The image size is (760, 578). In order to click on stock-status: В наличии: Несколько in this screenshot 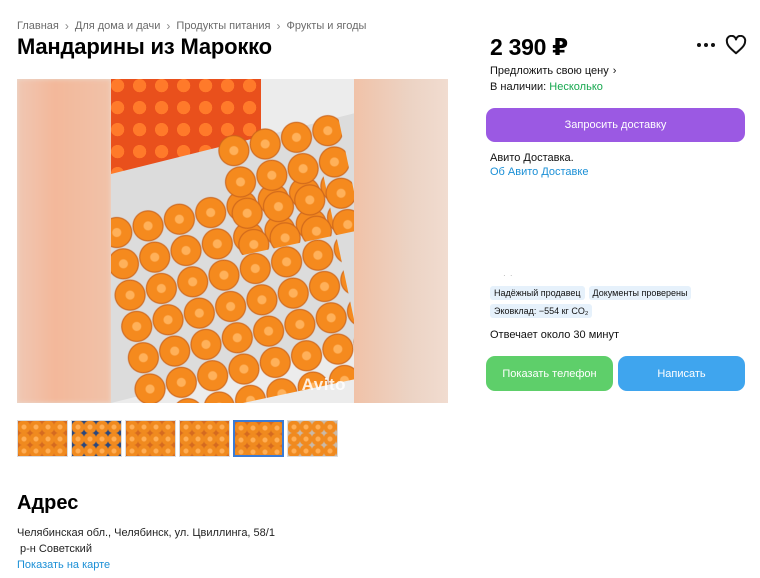, I will do `click(546, 87)`.